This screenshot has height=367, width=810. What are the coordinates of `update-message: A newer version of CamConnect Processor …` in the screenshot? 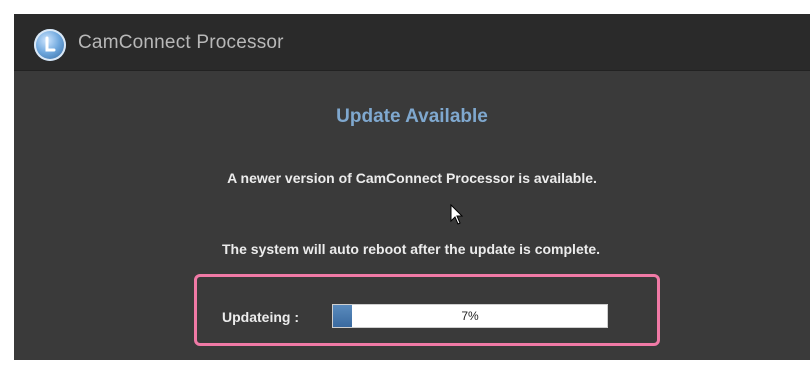 It's located at (412, 178).